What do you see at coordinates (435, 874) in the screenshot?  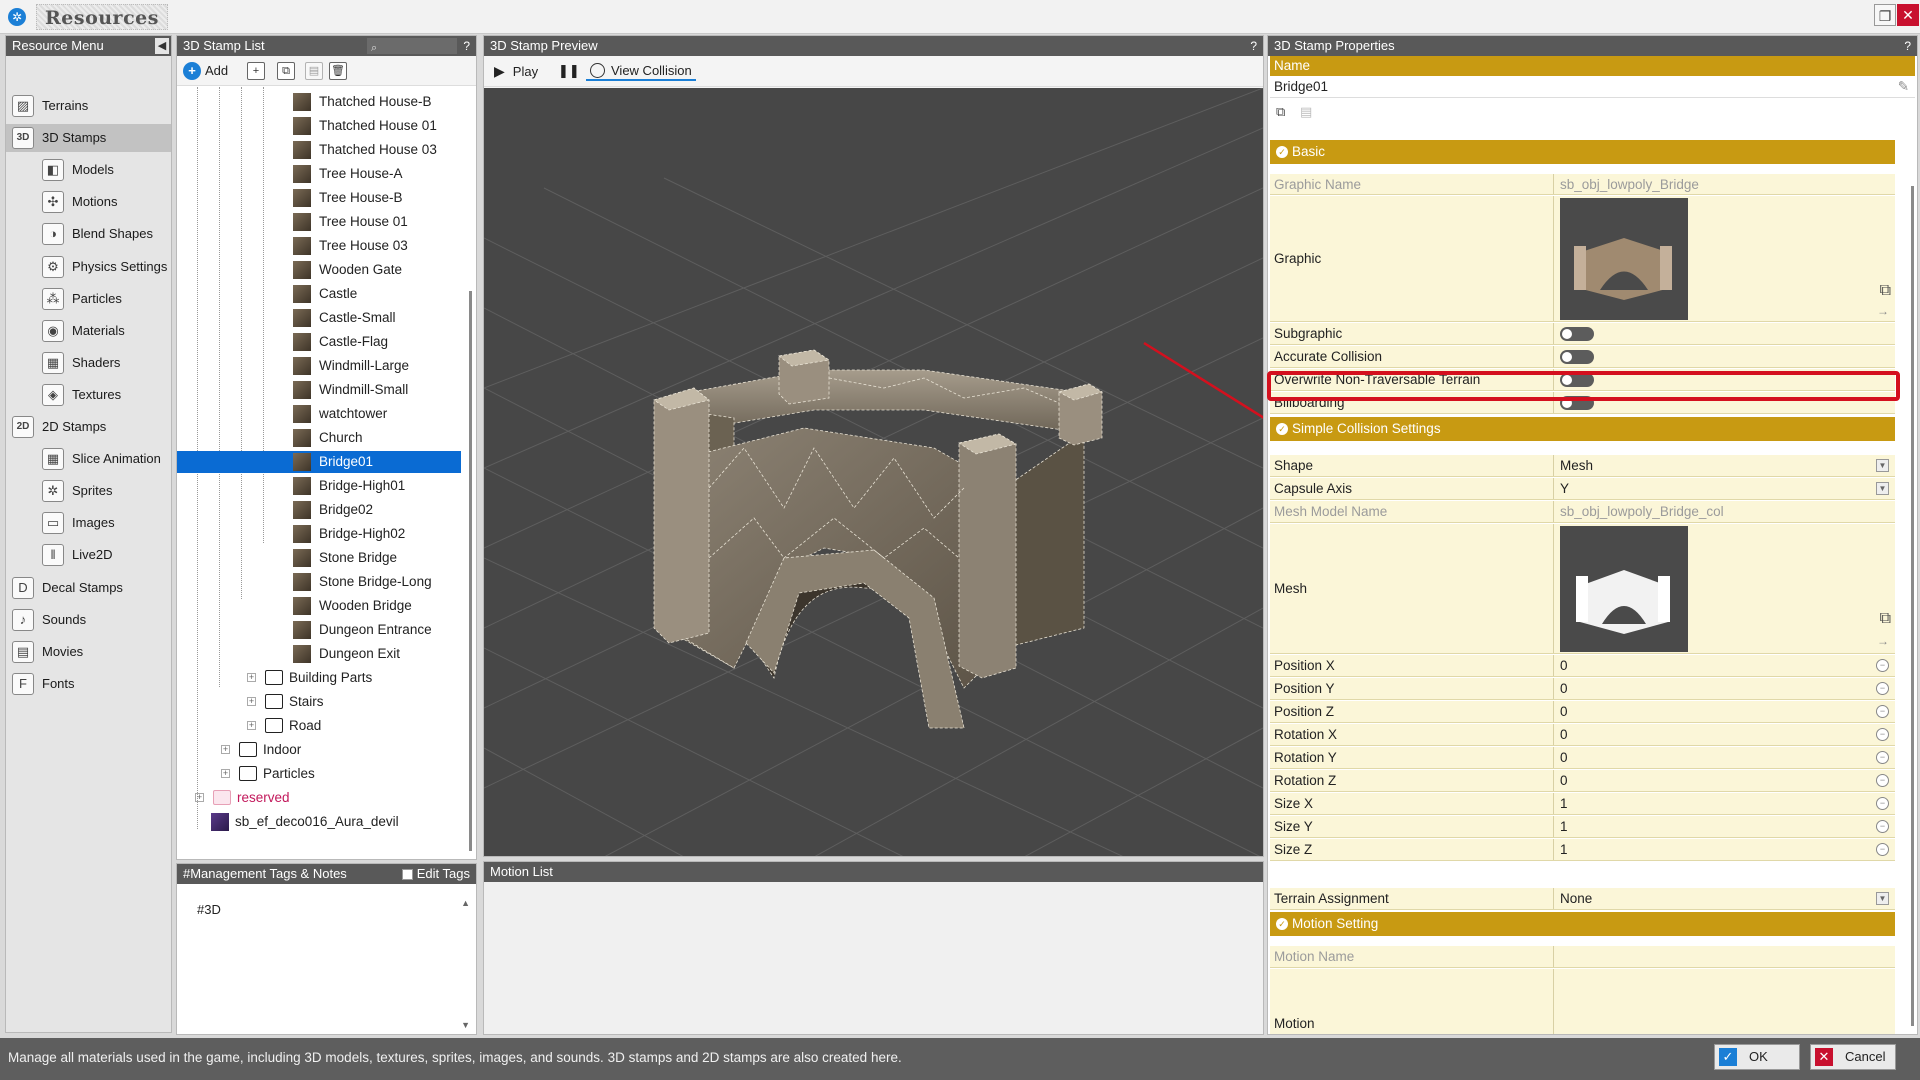 I see `edit-tags-checkbox: Edit Tags` at bounding box center [435, 874].